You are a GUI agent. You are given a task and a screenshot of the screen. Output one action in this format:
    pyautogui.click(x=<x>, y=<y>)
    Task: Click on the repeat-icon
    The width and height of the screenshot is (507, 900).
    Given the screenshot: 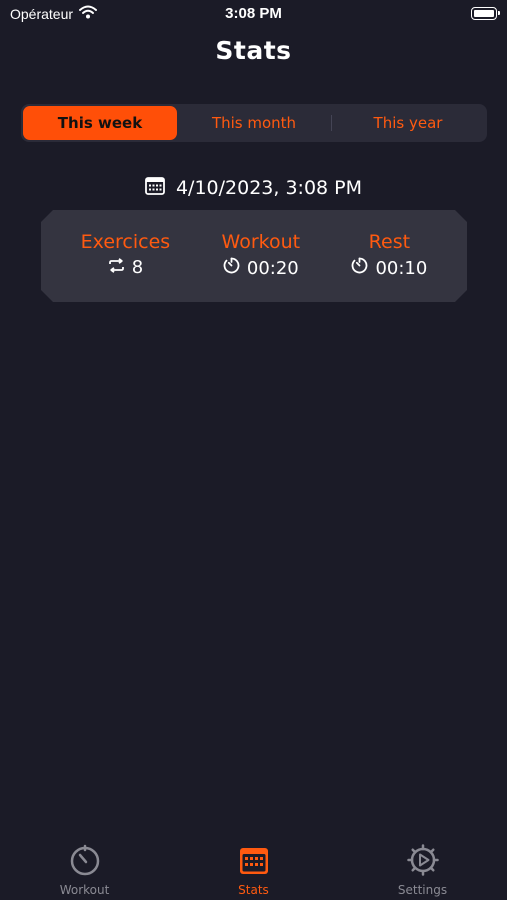 What is the action you would take?
    pyautogui.click(x=116, y=268)
    